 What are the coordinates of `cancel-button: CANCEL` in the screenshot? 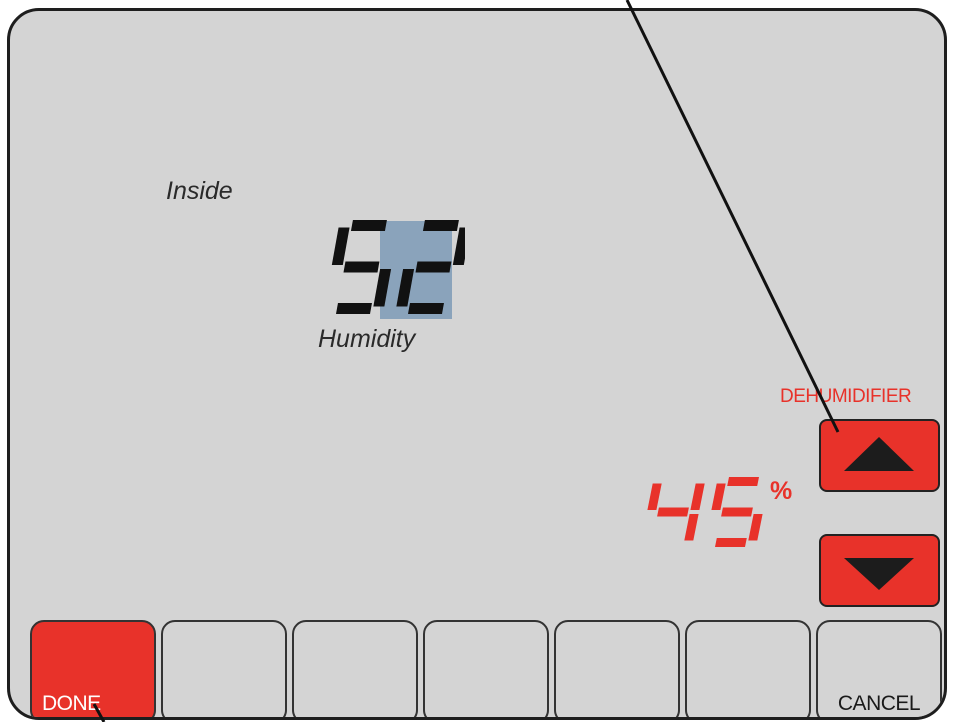 It's located at (879, 668).